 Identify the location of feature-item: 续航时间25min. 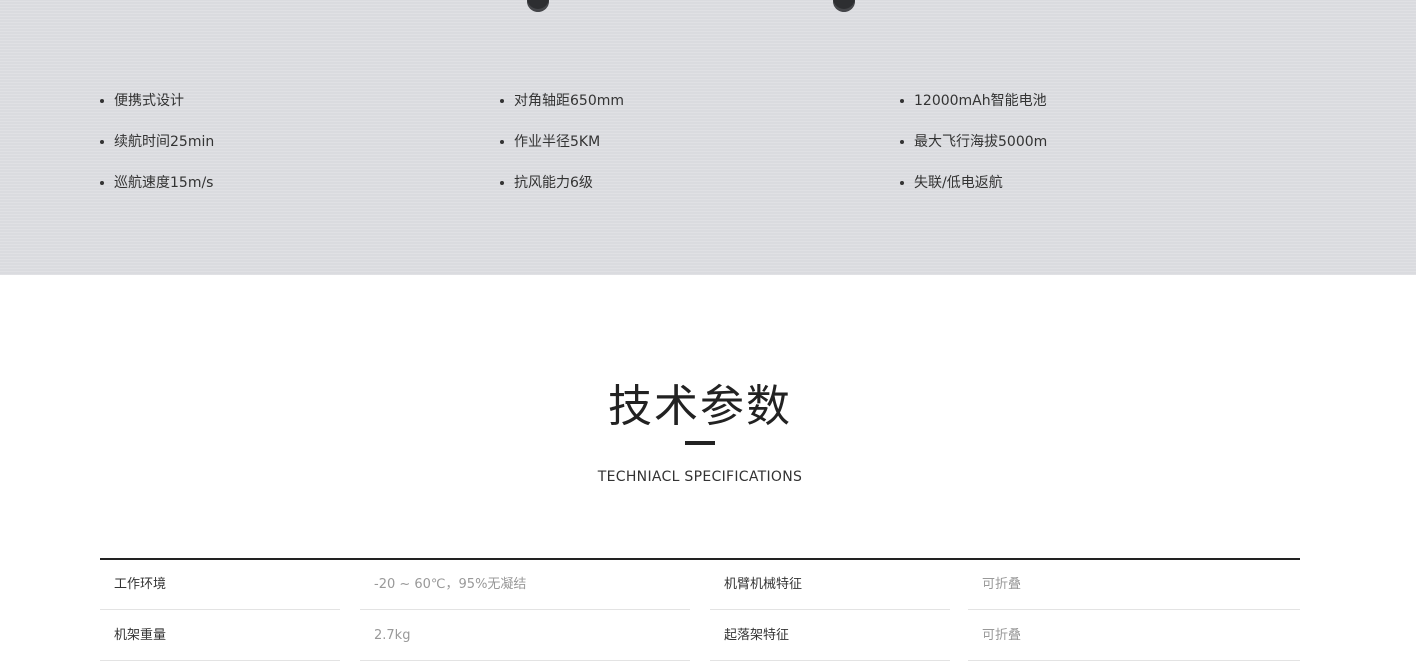
(300, 151).